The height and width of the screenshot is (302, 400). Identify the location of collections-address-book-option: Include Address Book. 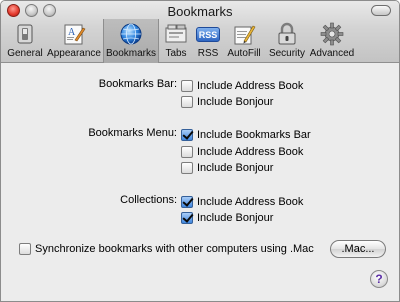
(242, 202).